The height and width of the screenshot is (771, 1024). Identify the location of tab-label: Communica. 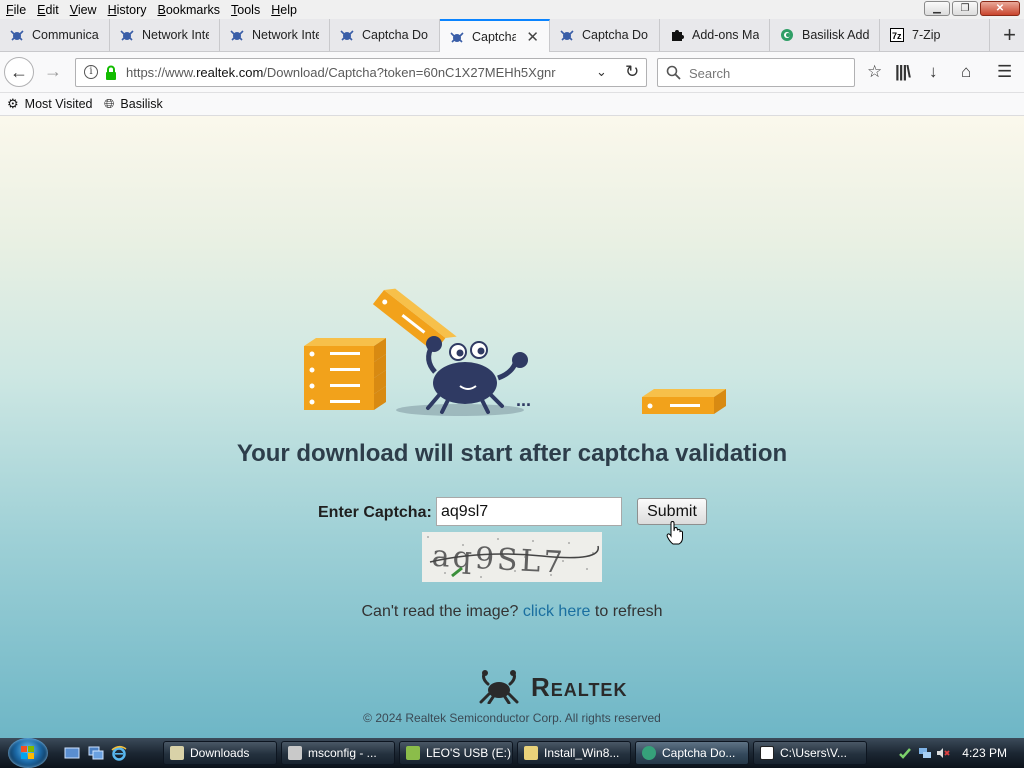
(65, 35).